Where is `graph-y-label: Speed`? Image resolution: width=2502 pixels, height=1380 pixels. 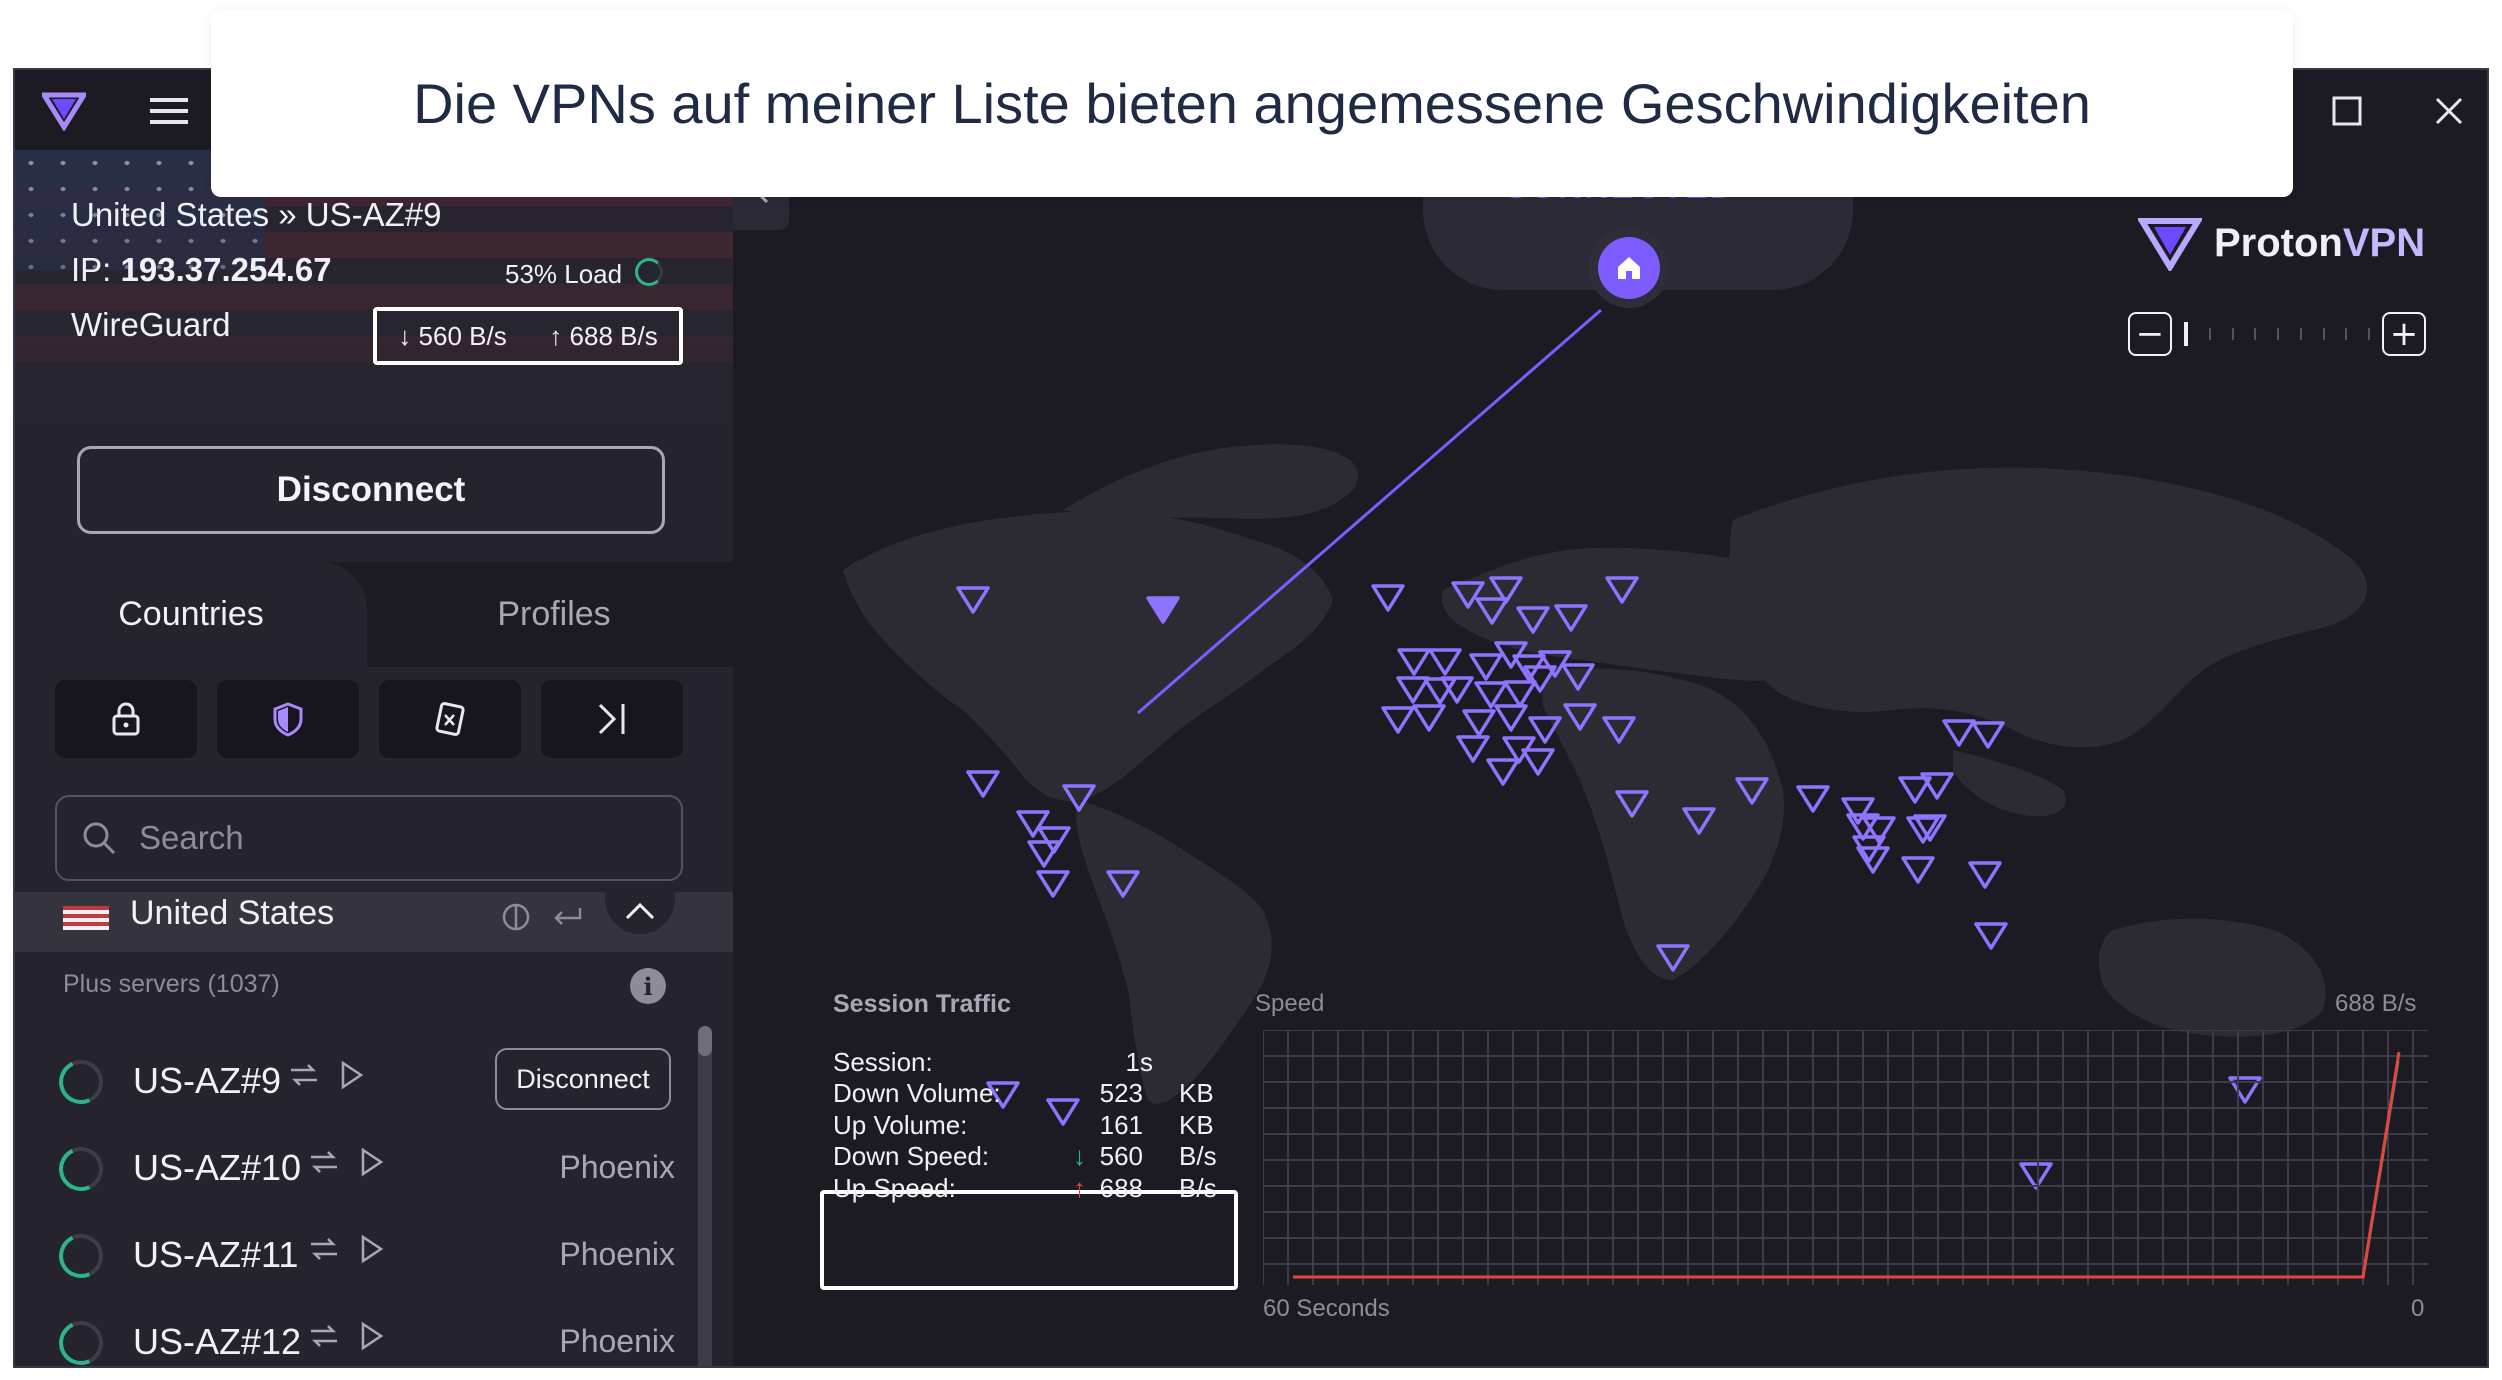 graph-y-label: Speed is located at coordinates (1290, 1003).